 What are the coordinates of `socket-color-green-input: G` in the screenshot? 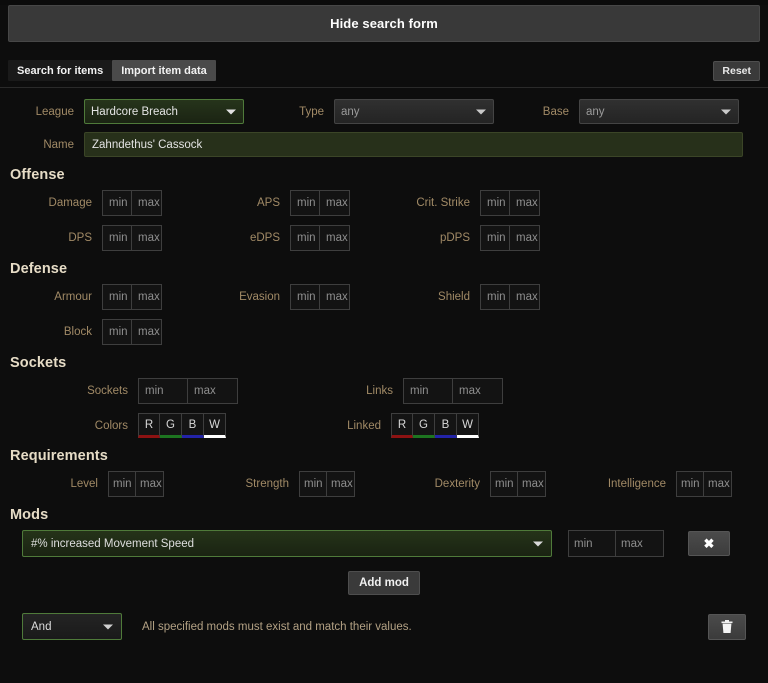 It's located at (171, 425).